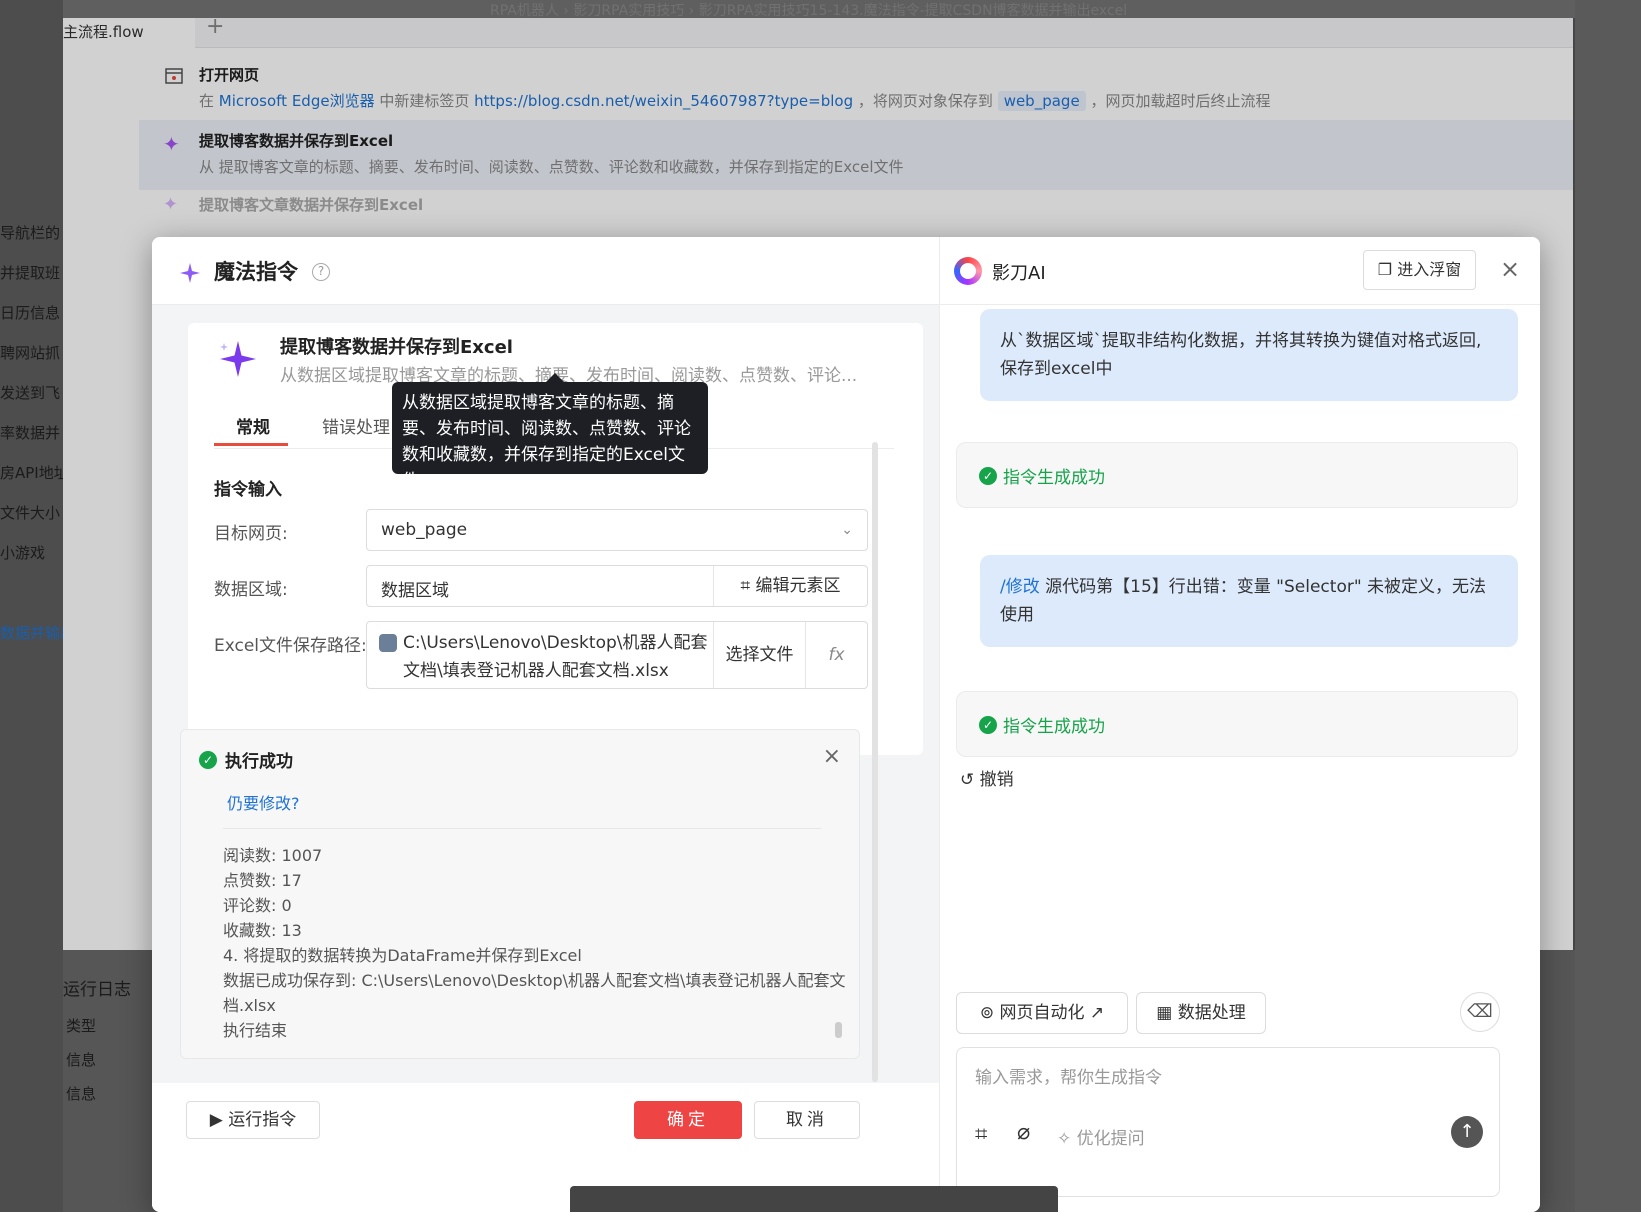 This screenshot has width=1641, height=1212. What do you see at coordinates (311, 205) in the screenshot?
I see `step-title: 提取博客文章数据并保存到Excel` at bounding box center [311, 205].